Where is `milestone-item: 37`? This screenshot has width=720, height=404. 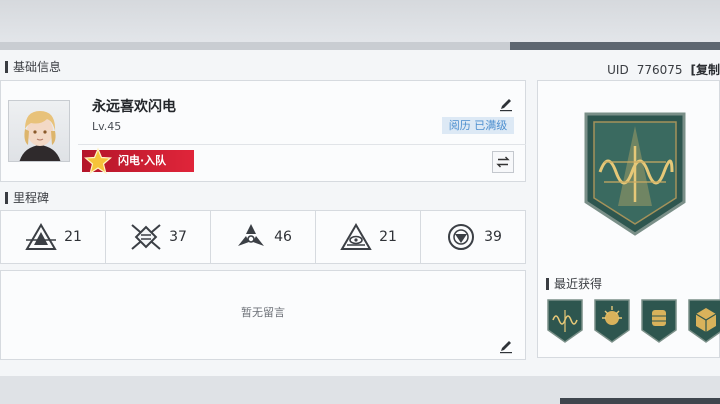 milestone-item: 37 is located at coordinates (158, 237).